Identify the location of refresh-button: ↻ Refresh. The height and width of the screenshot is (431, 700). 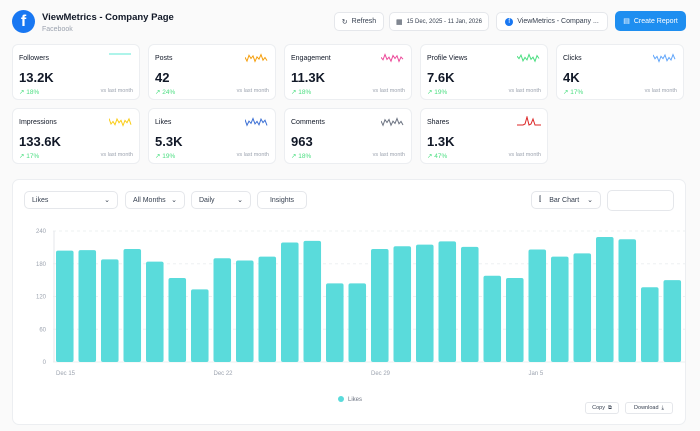
(359, 21).